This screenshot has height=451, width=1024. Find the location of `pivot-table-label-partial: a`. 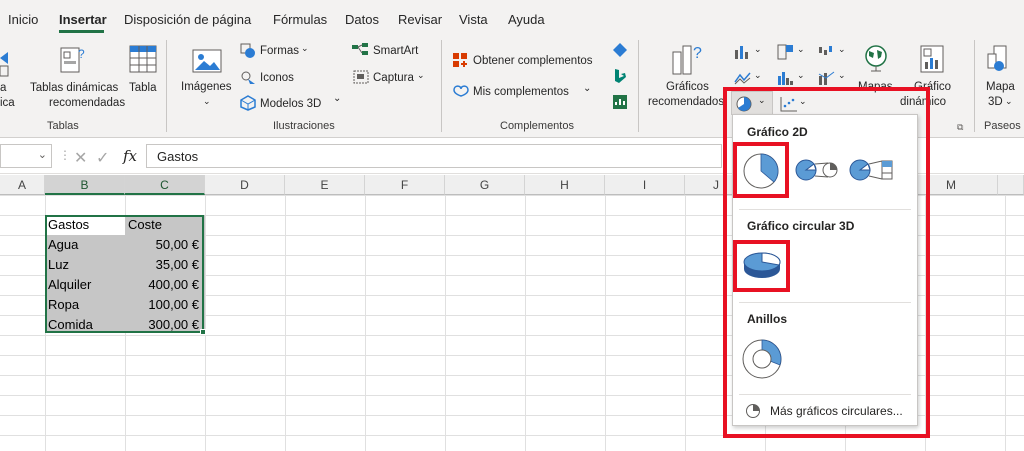

pivot-table-label-partial: a is located at coordinates (3, 88).